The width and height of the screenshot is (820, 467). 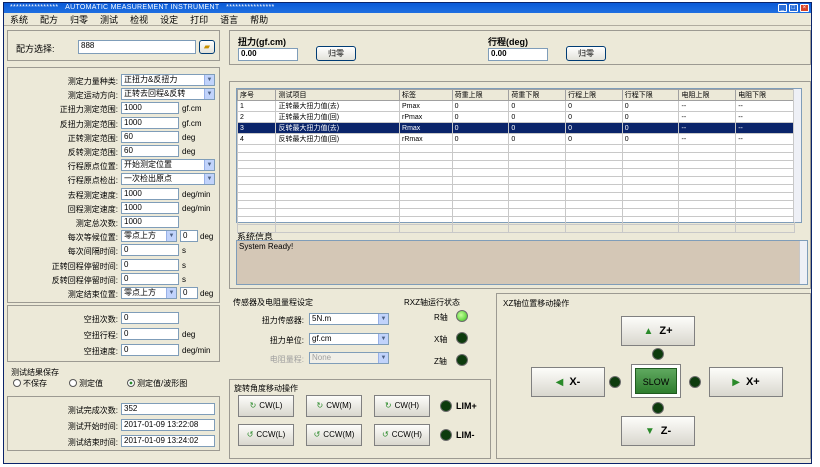 I want to click on save-option: 测定值, so click(x=86, y=383).